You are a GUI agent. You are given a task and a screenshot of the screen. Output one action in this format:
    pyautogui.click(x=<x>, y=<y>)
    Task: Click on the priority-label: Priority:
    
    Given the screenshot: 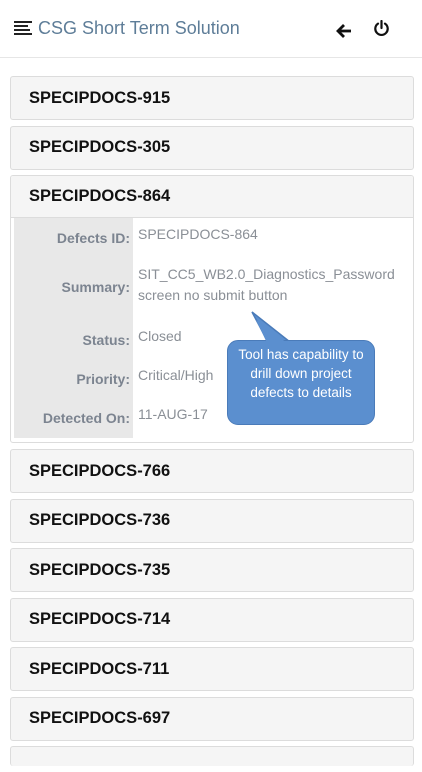 What is the action you would take?
    pyautogui.click(x=103, y=379)
    